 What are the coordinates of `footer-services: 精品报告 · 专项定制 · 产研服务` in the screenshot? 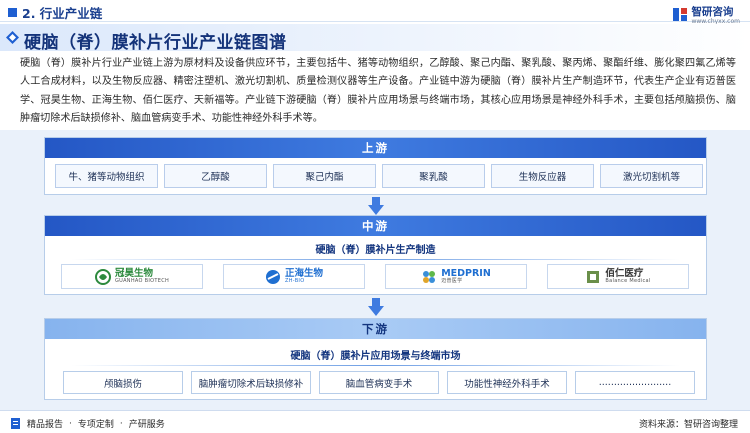 It's located at (87, 423).